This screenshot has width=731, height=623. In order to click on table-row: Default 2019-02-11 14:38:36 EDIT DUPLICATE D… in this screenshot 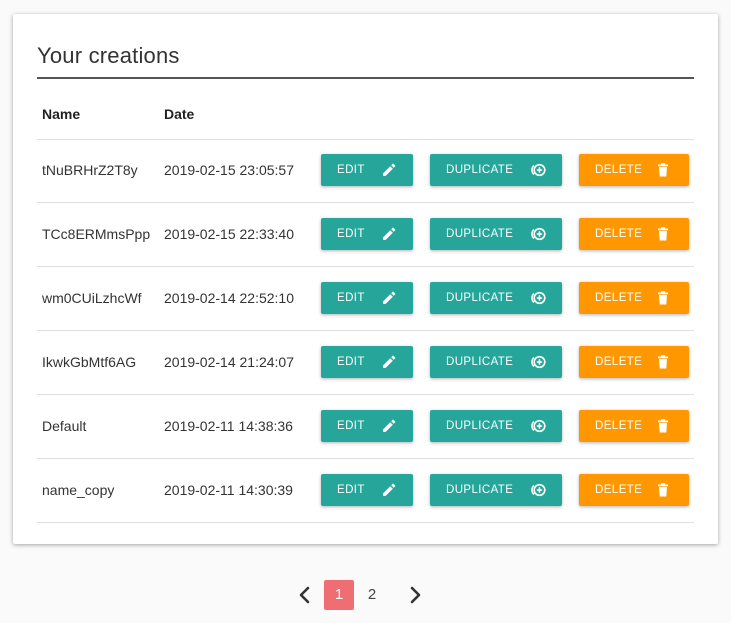, I will do `click(365, 427)`.